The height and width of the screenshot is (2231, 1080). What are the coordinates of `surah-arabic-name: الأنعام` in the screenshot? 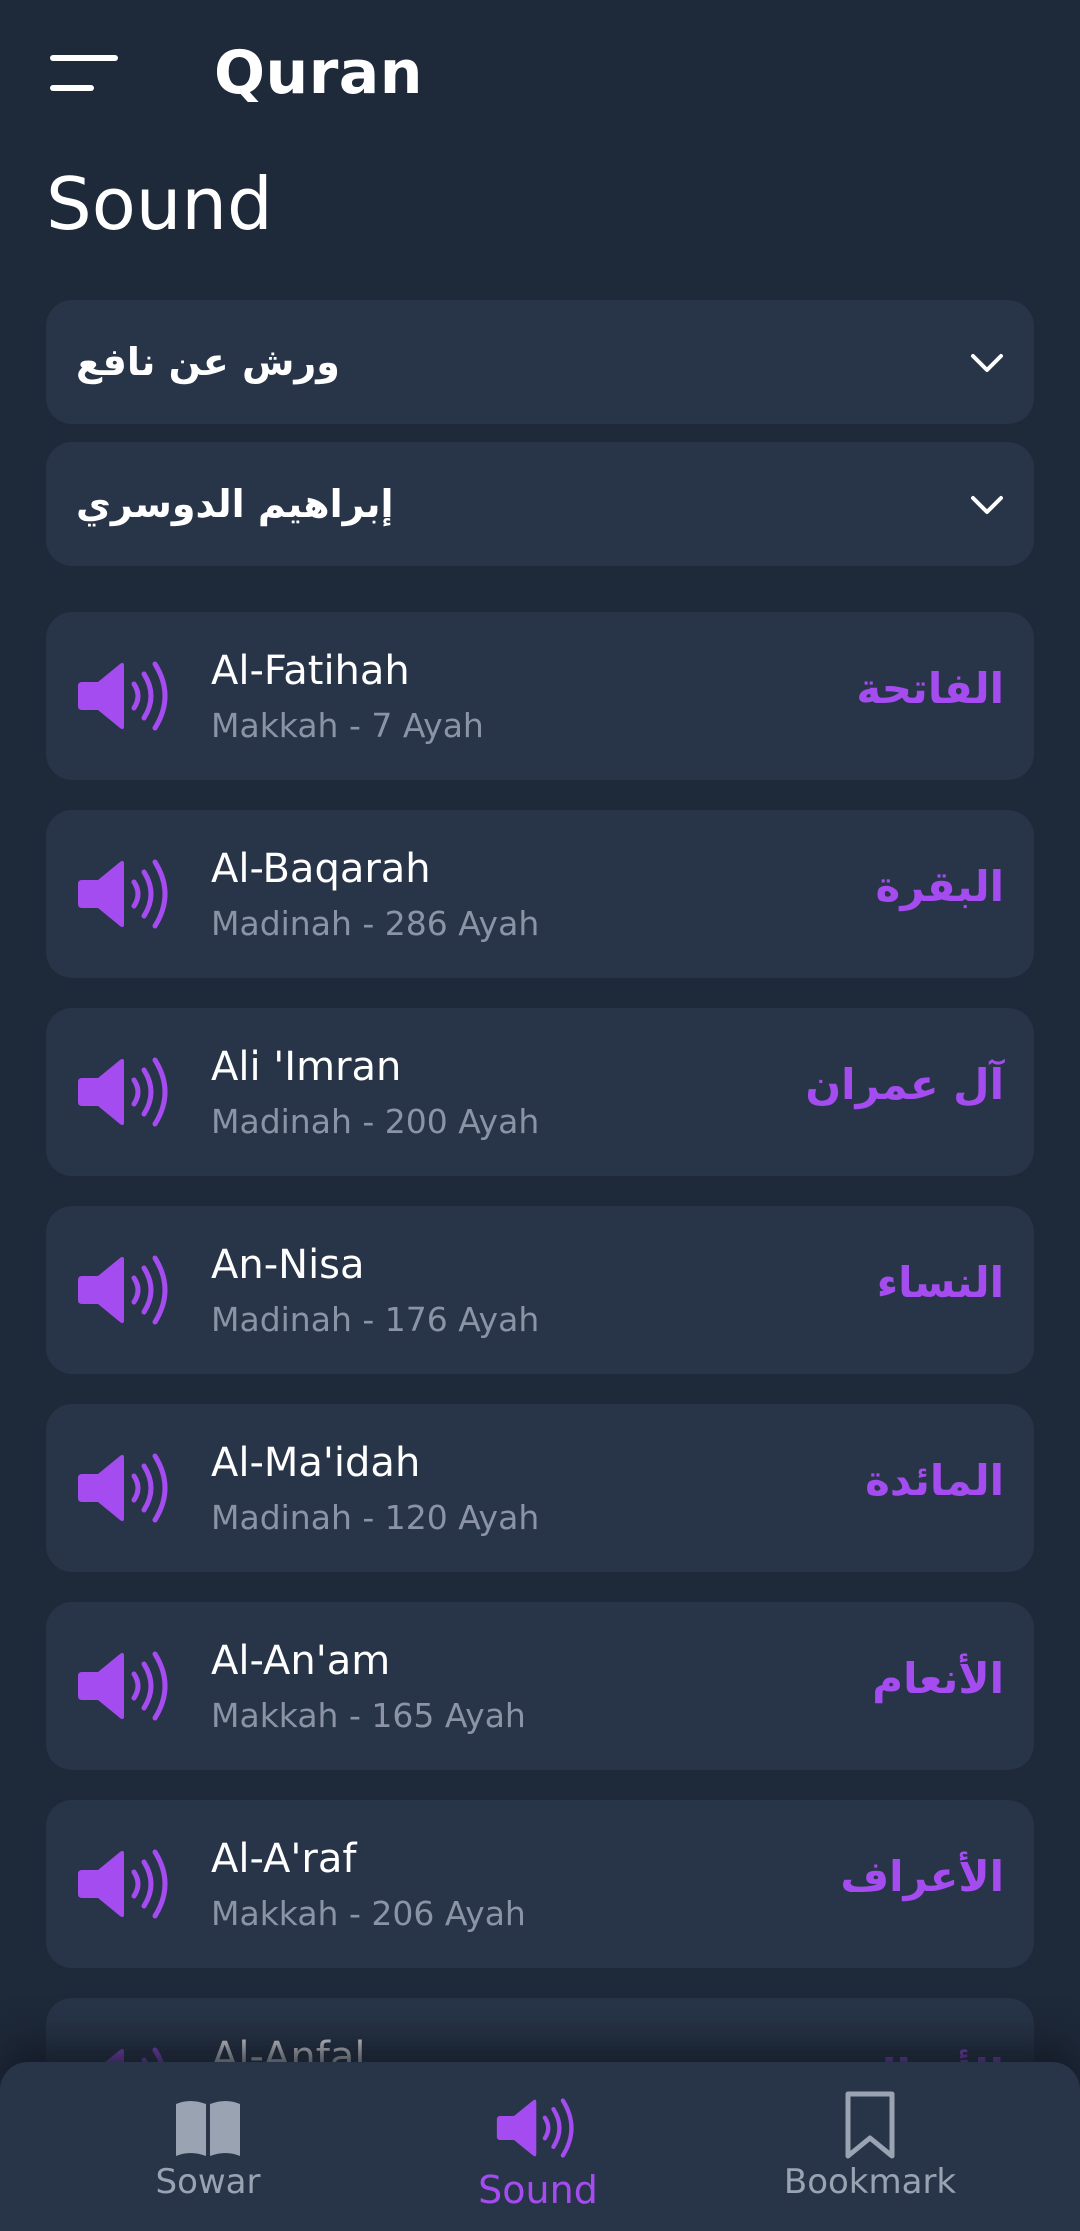 It's located at (938, 1678).